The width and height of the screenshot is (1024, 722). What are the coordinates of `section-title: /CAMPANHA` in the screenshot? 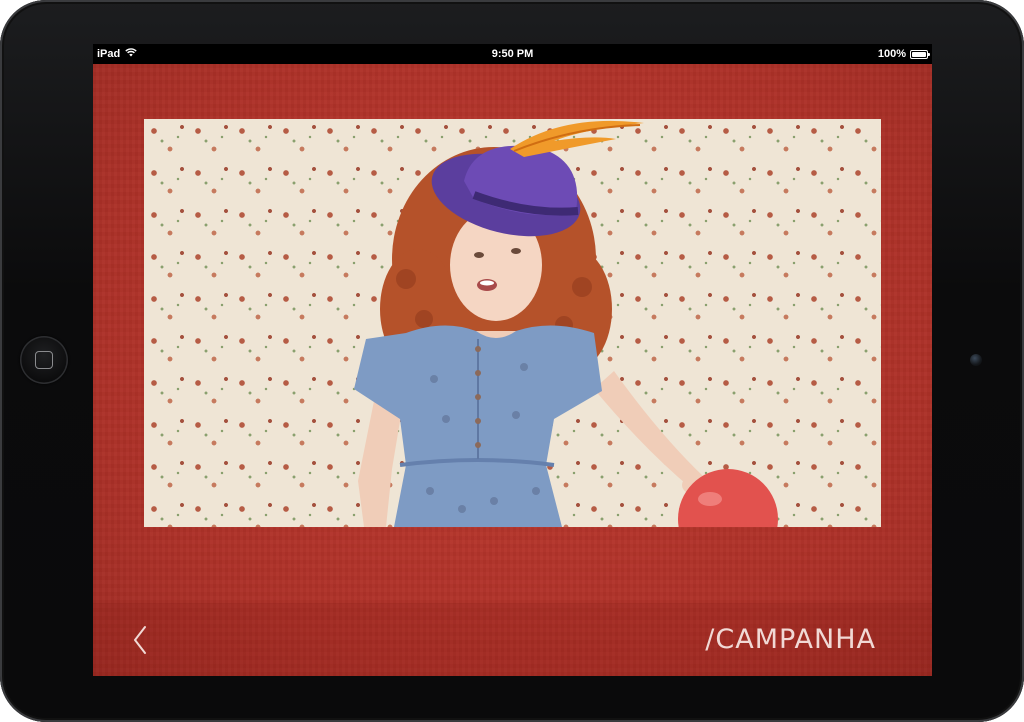 It's located at (790, 639).